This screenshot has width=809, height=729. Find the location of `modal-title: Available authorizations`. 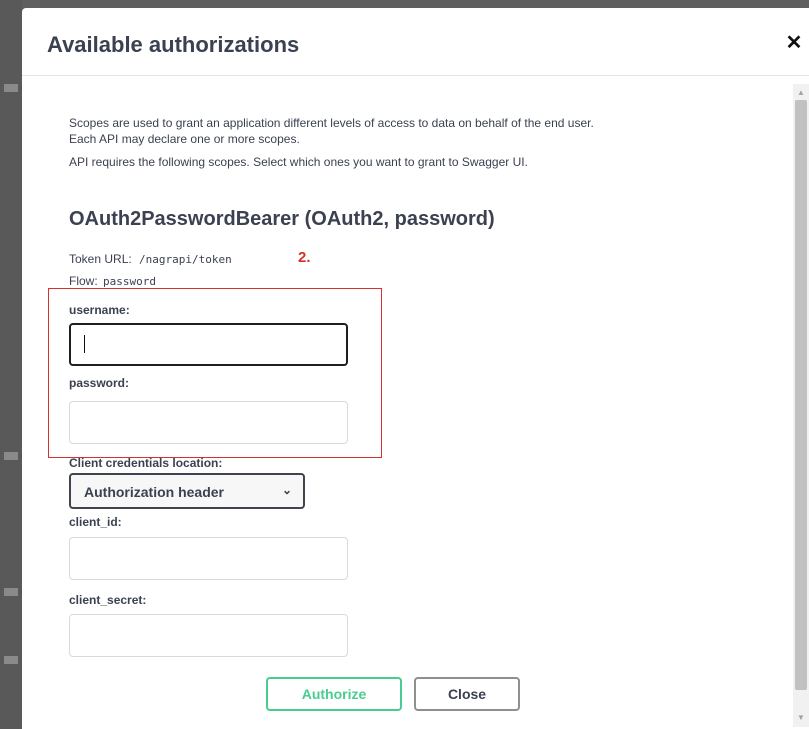

modal-title: Available authorizations is located at coordinates (173, 44).